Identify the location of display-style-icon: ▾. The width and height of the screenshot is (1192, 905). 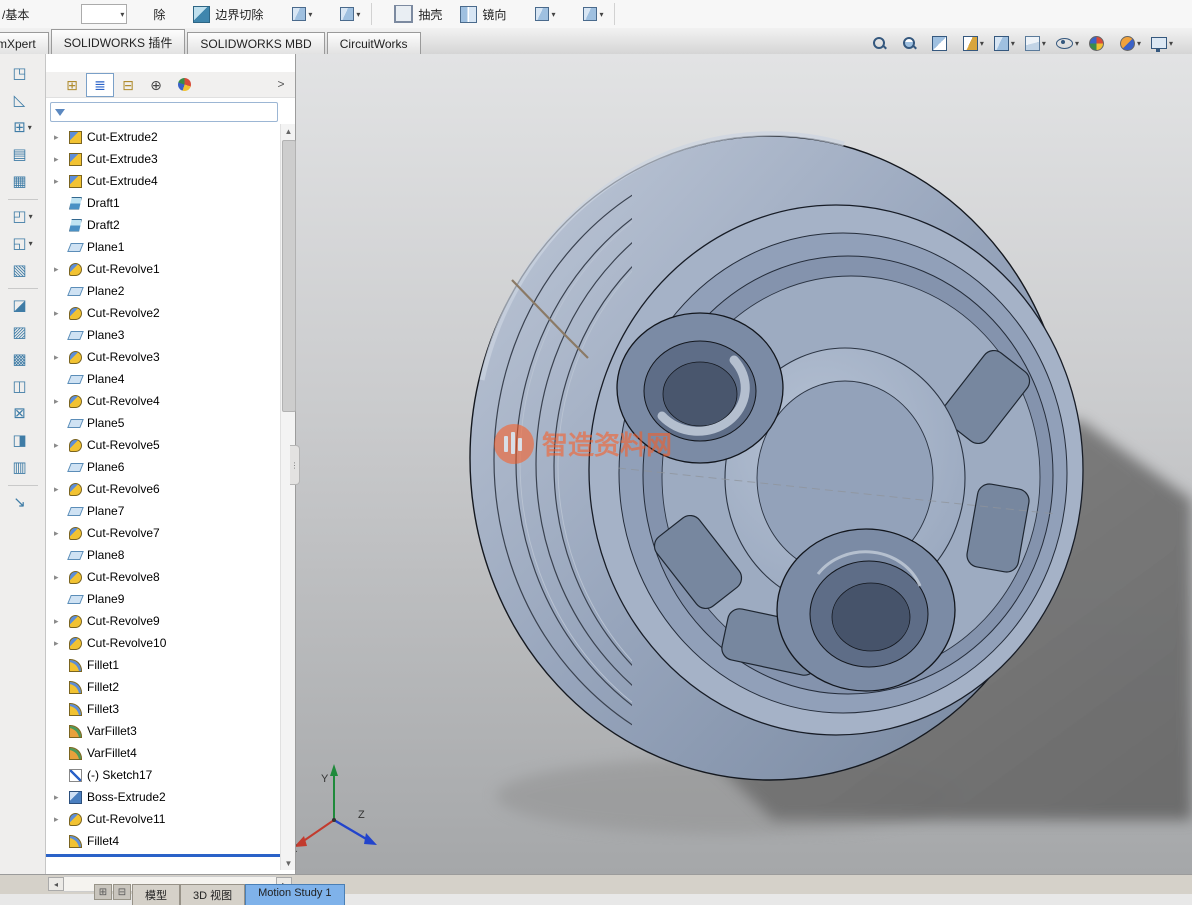
(1035, 43).